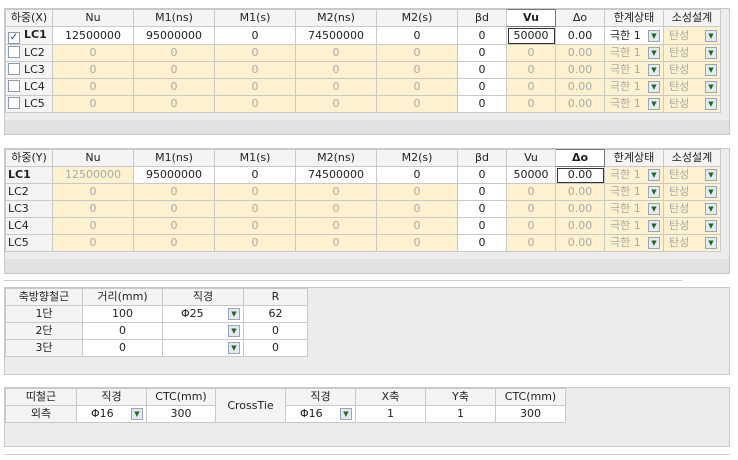  What do you see at coordinates (275, 331) in the screenshot?
I see `r-cell: 0` at bounding box center [275, 331].